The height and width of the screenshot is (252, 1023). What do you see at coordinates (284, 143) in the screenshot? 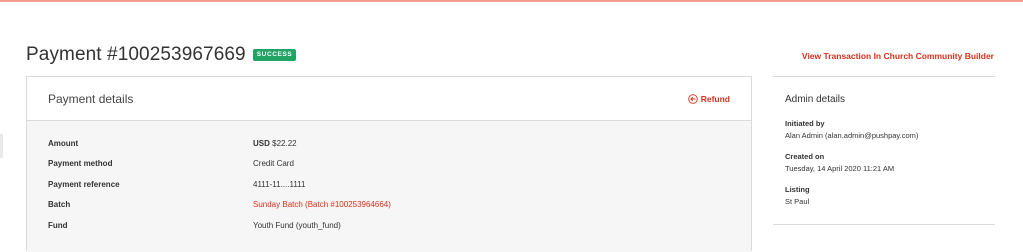
I see `amount-number: $22.22` at bounding box center [284, 143].